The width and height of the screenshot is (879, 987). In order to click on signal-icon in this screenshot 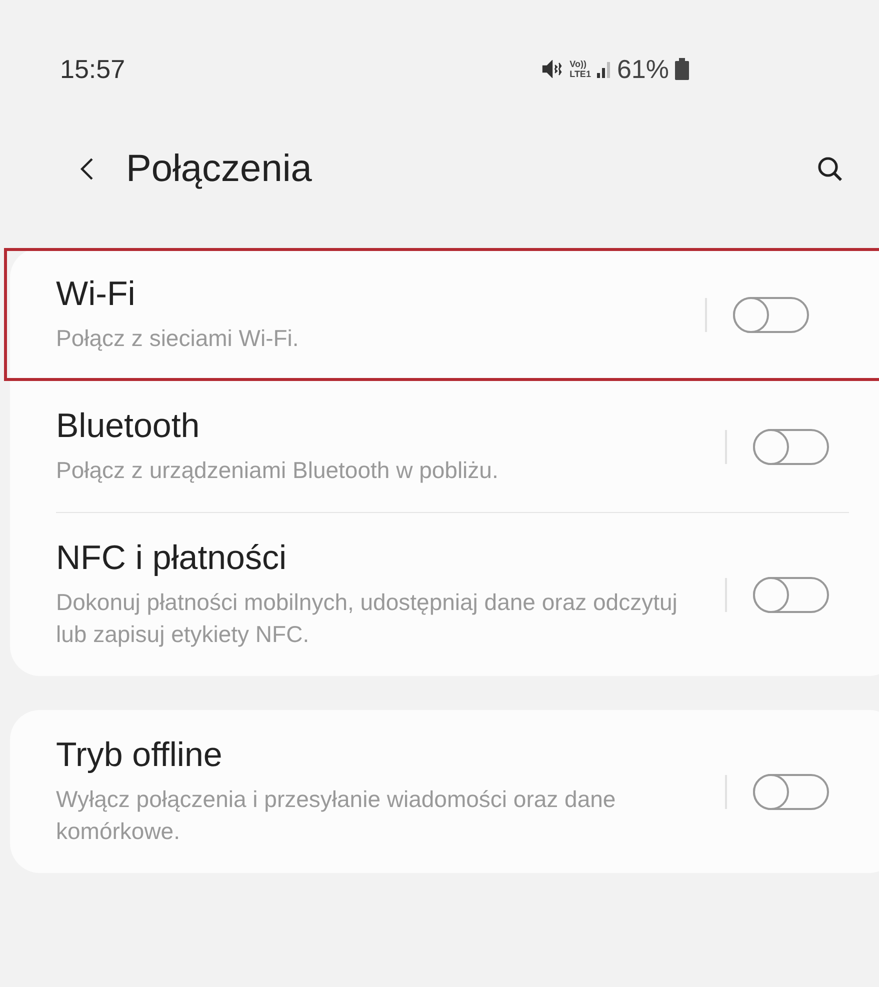, I will do `click(603, 69)`.